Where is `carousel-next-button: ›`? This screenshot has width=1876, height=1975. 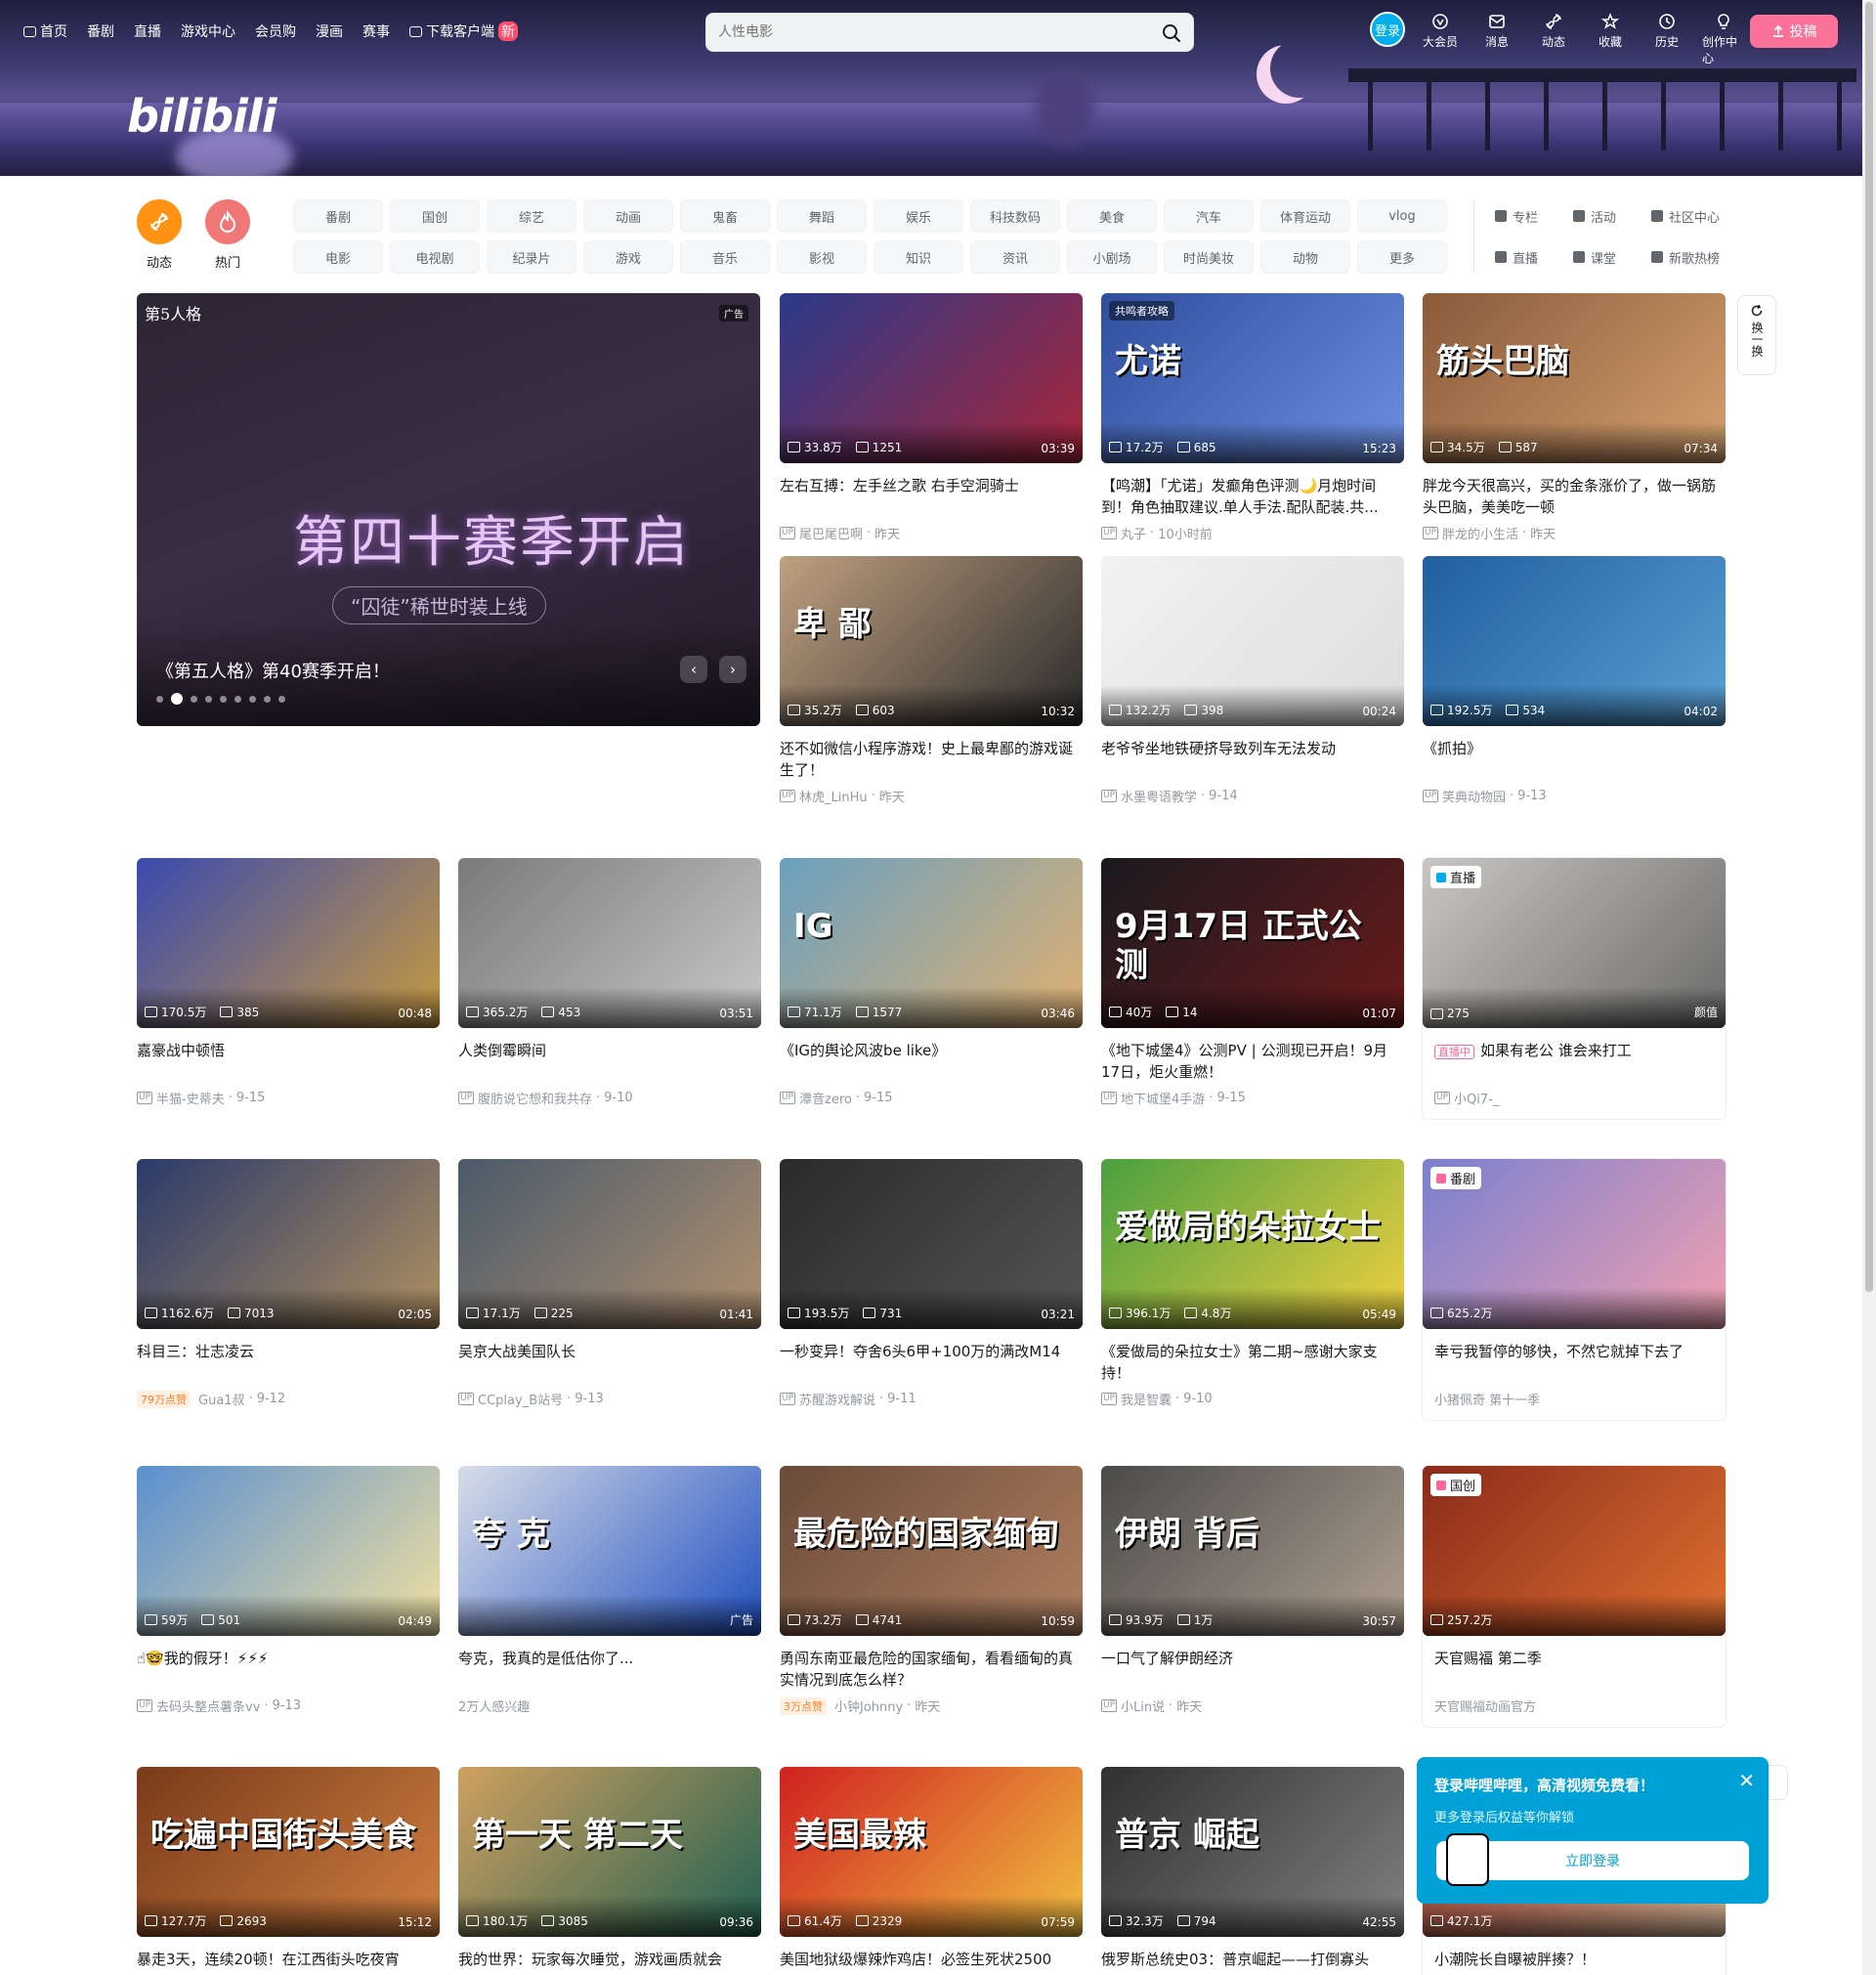
carousel-next-button: › is located at coordinates (732, 670).